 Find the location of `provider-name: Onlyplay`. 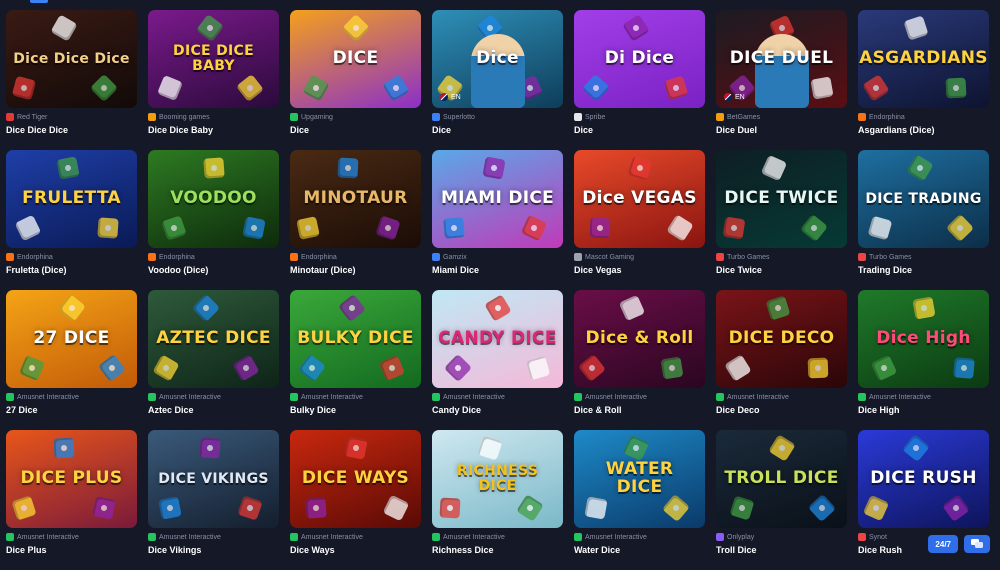

provider-name: Onlyplay is located at coordinates (740, 537).